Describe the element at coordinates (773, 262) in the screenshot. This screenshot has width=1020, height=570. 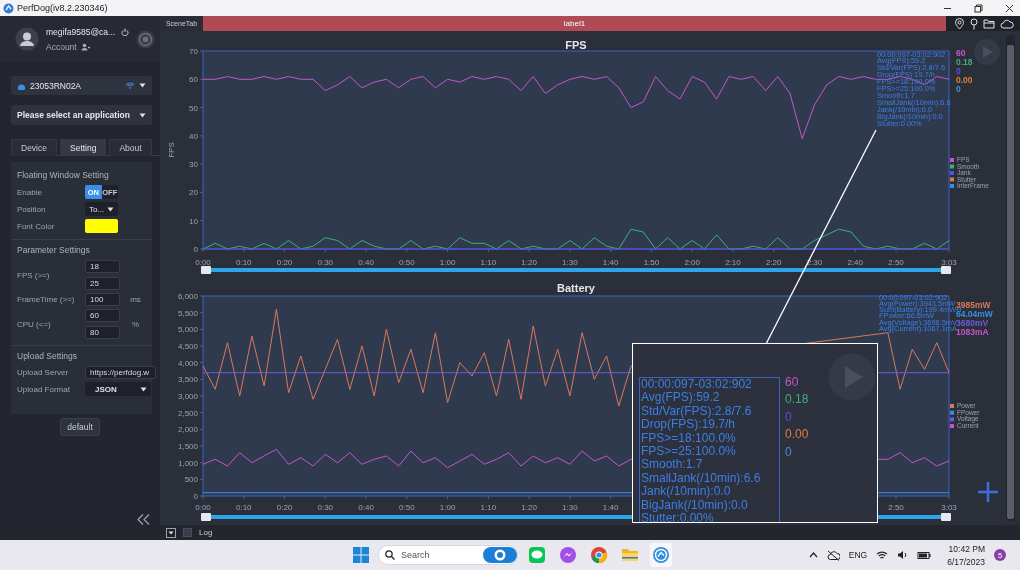
I see `axis-tick-label: 2:20` at that location.